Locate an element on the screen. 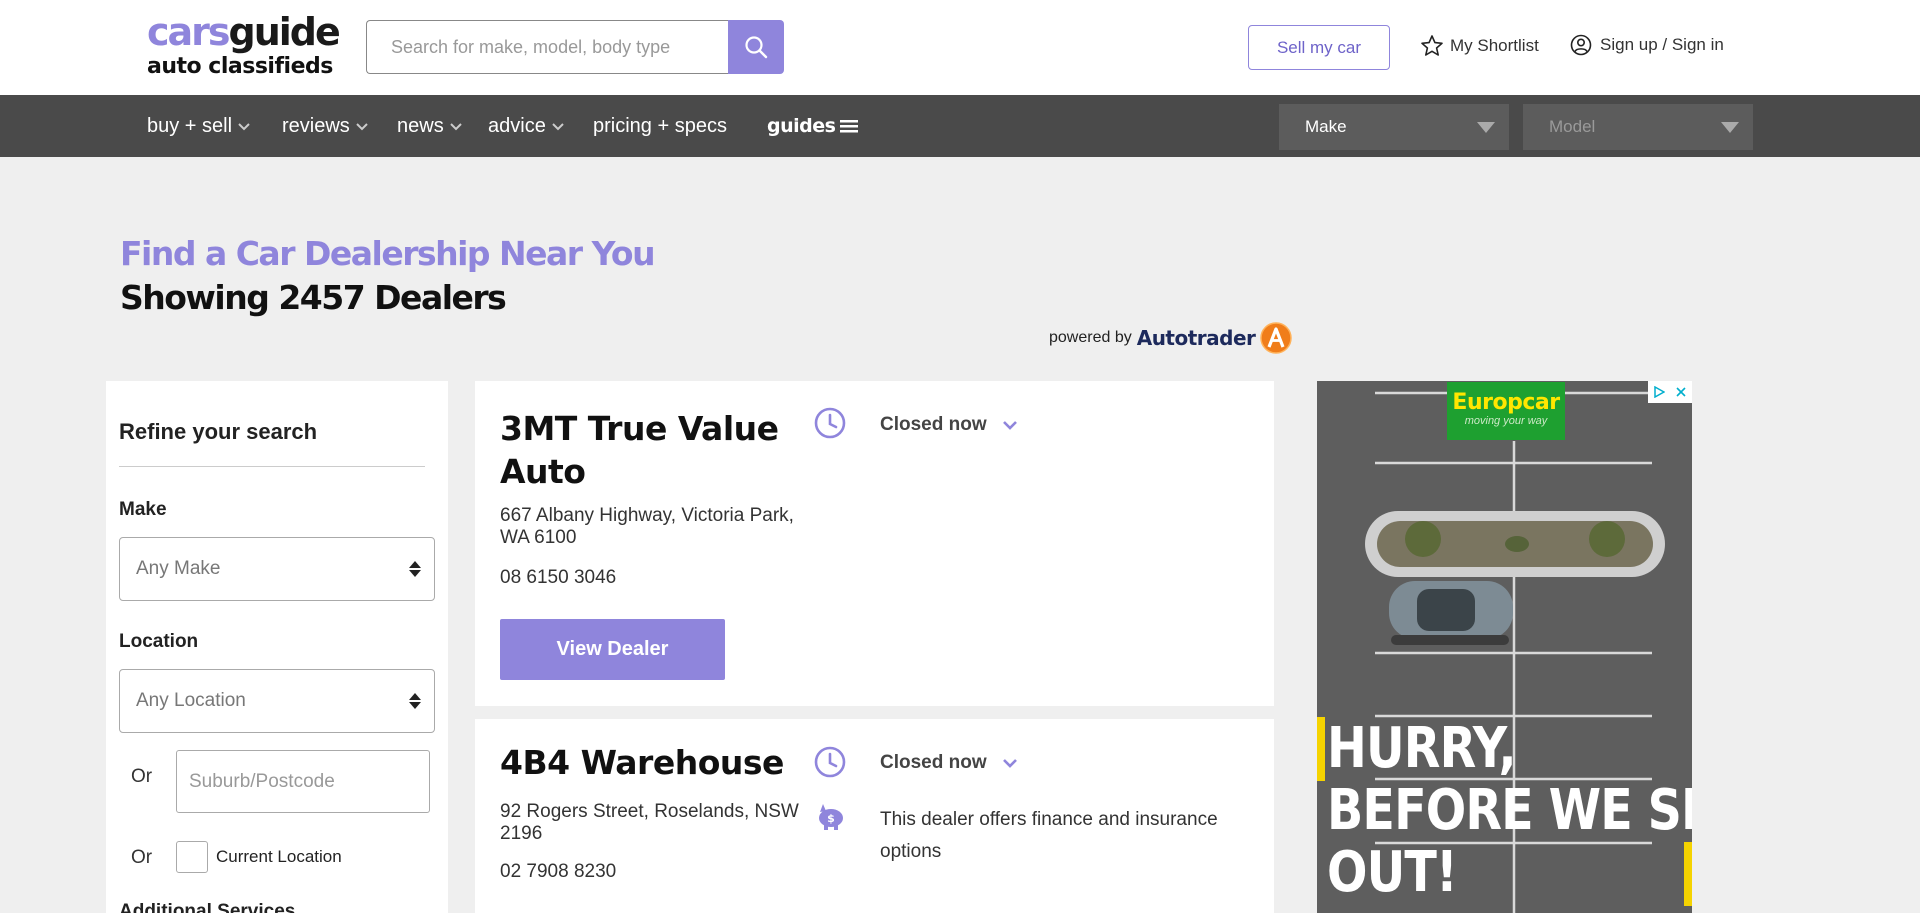  piggy-bank-icon: $ is located at coordinates (831, 817).